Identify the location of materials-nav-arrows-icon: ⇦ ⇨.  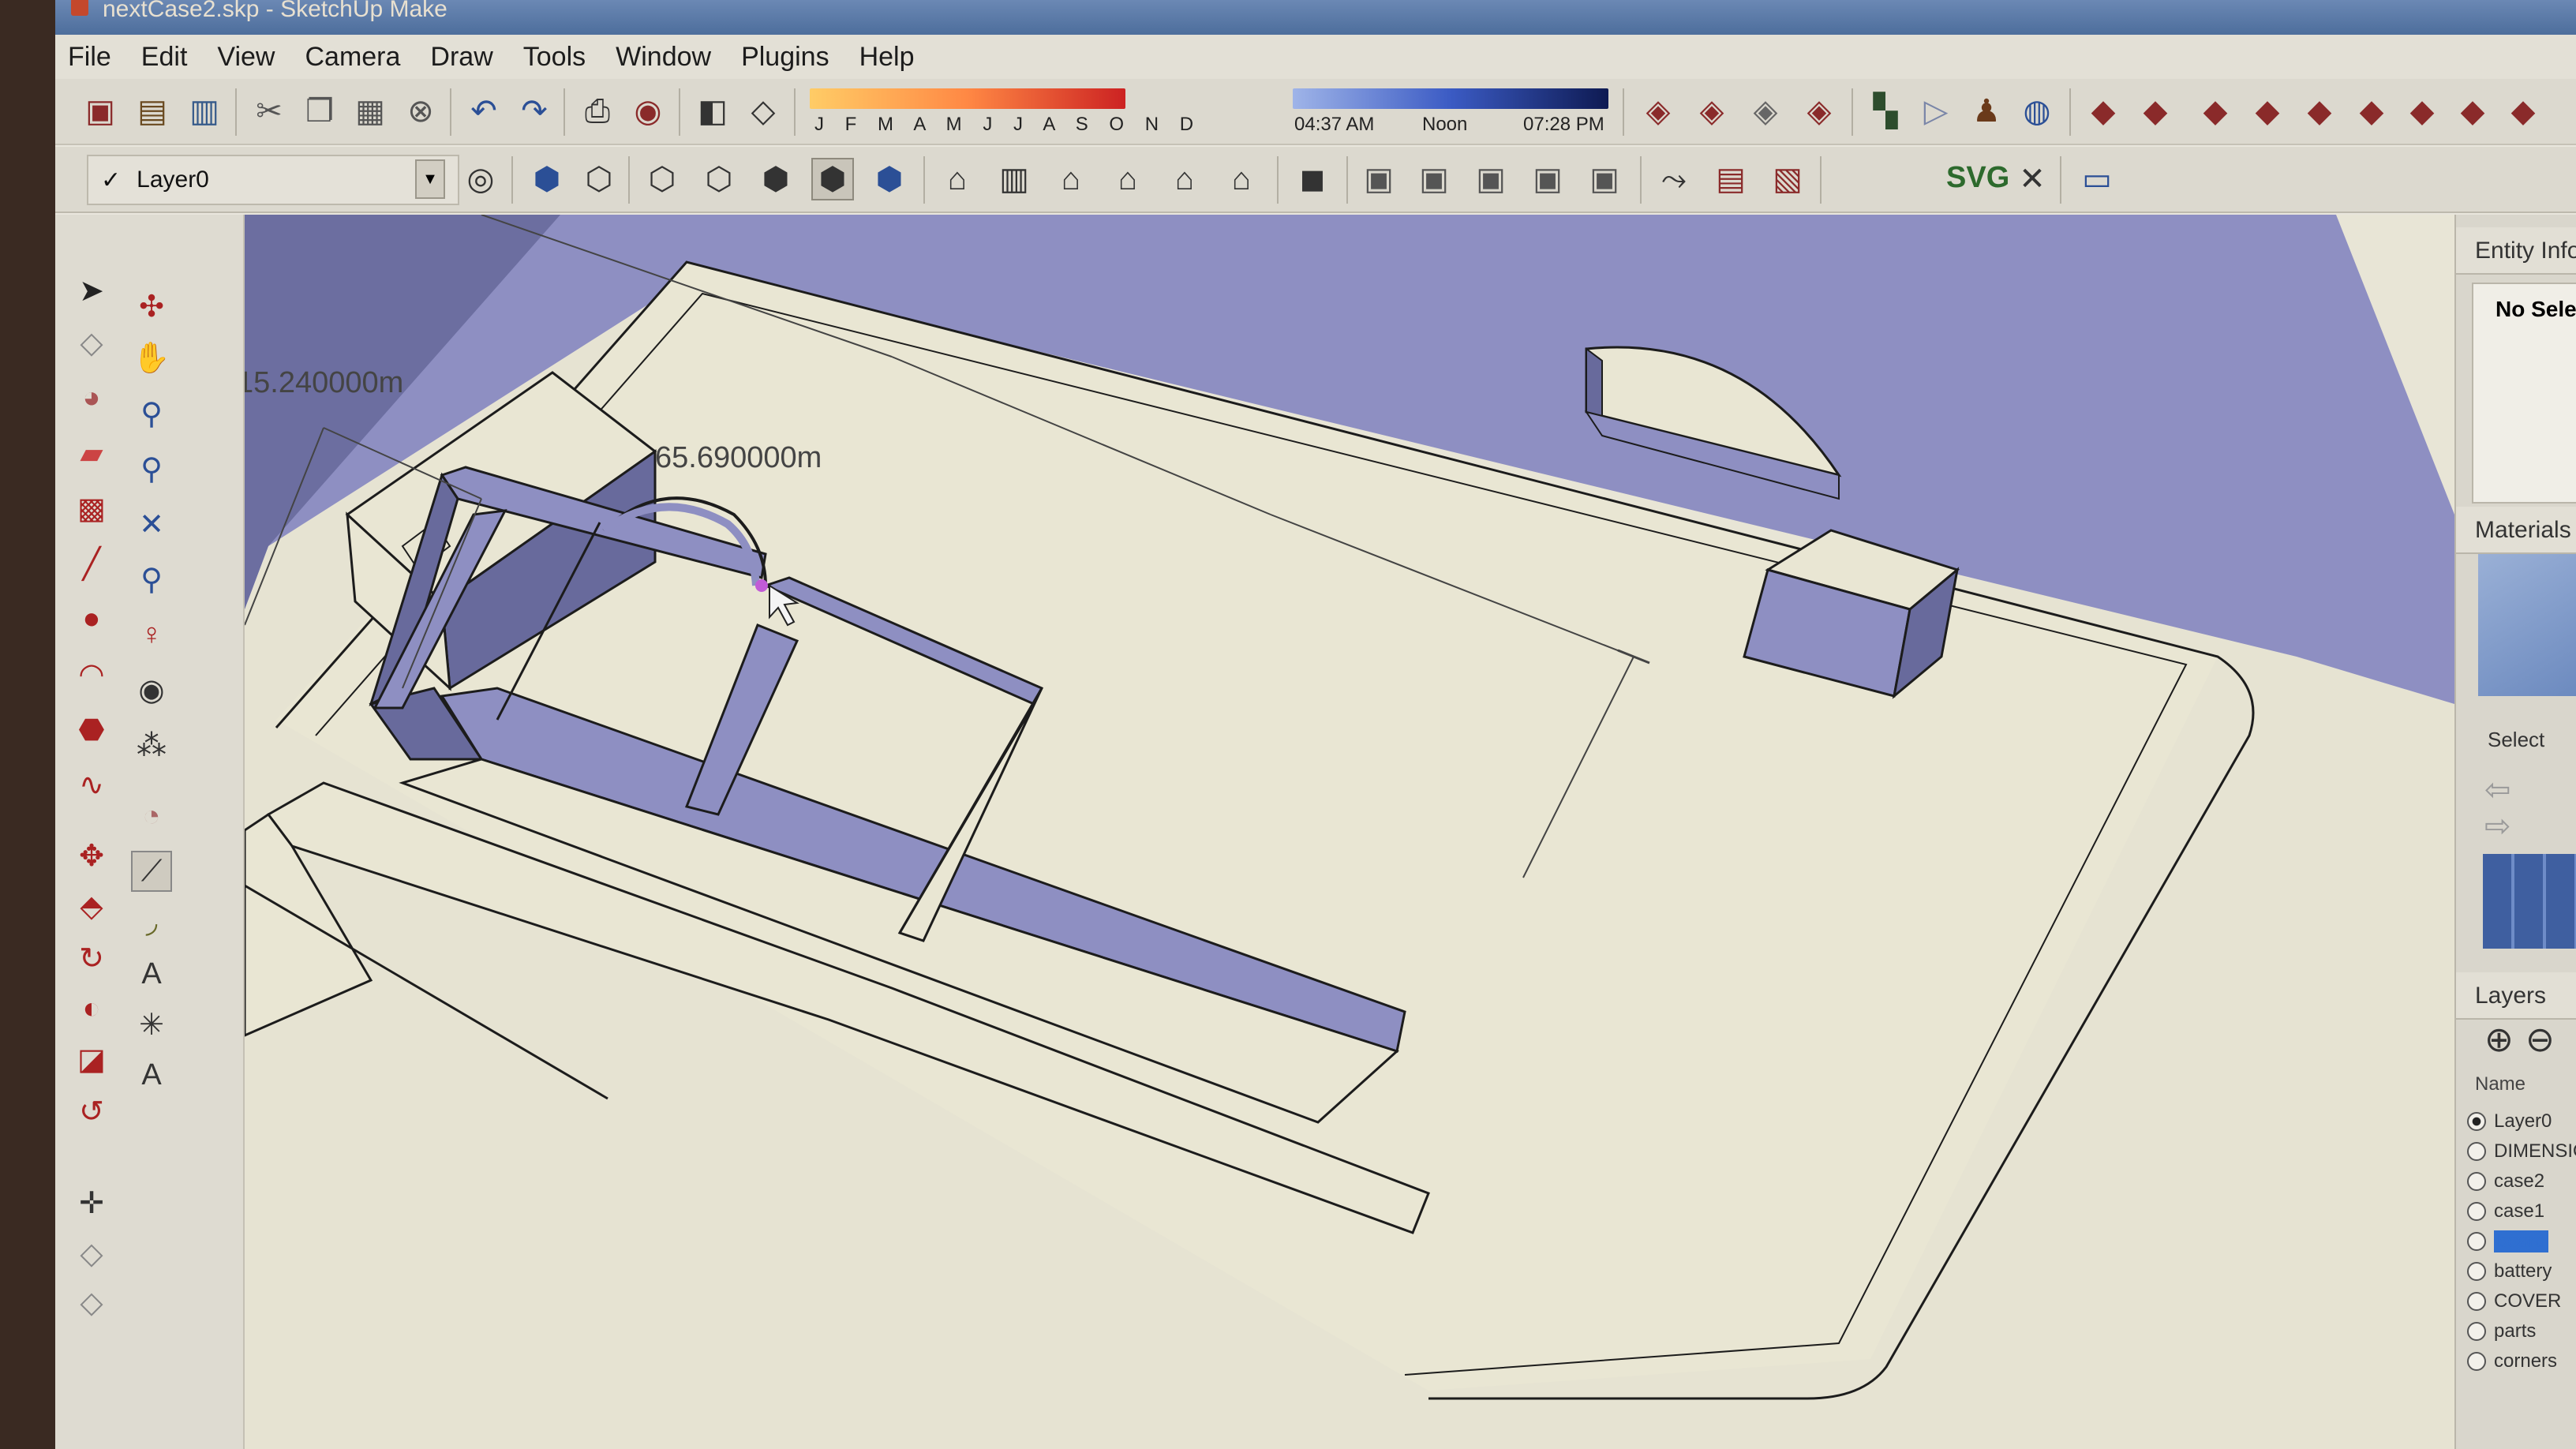
(2530, 808).